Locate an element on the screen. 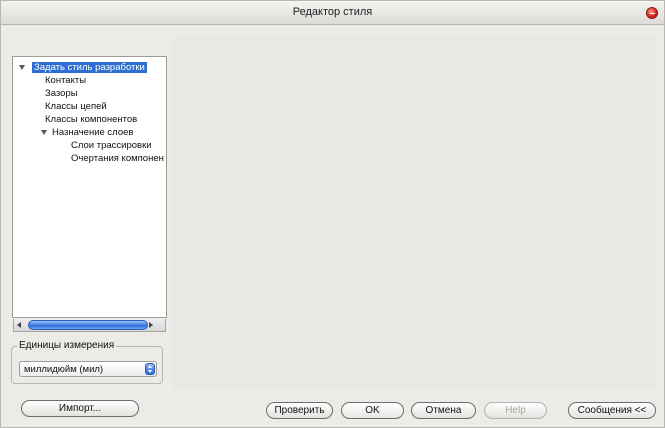 This screenshot has height=428, width=665. tree-item-routing-layers: Слои трассировки is located at coordinates (111, 145).